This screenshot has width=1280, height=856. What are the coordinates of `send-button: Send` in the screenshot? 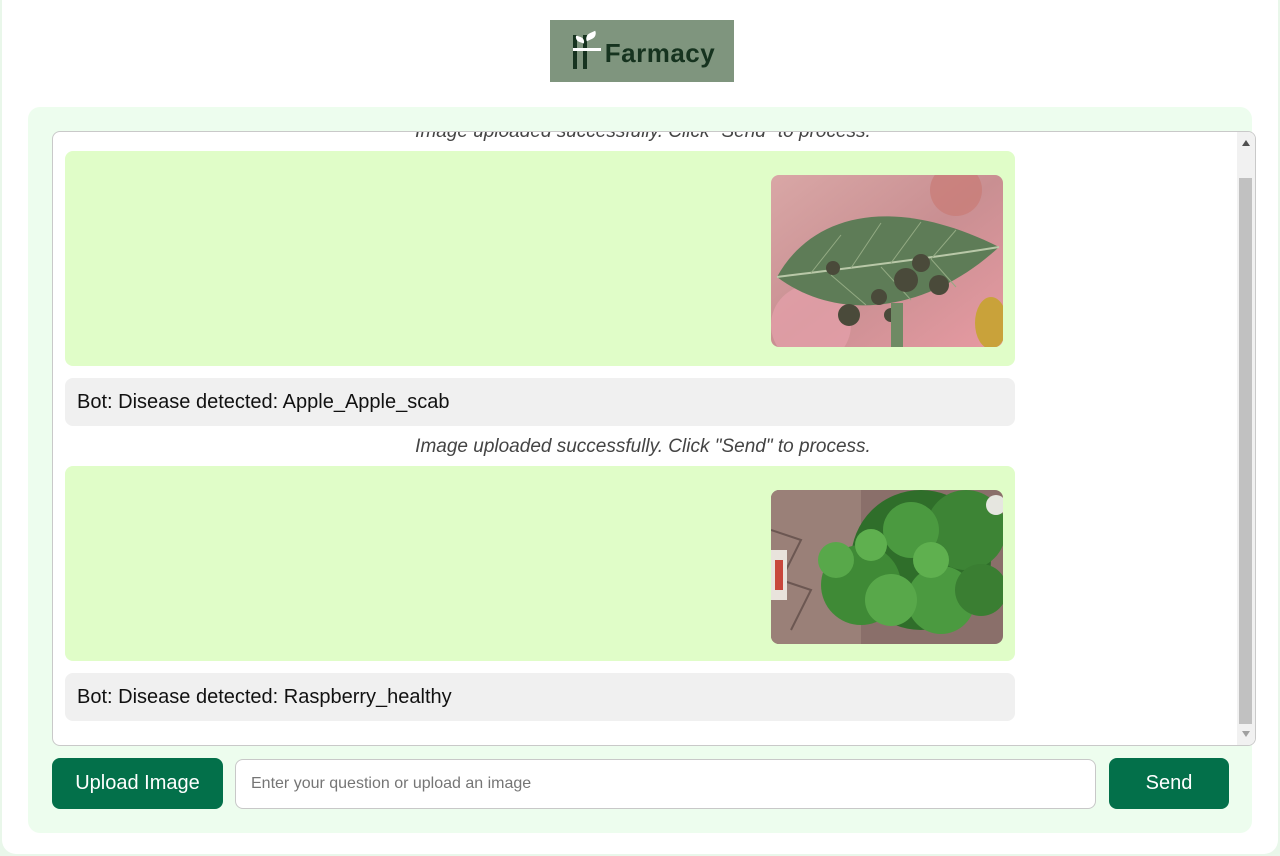 It's located at (1169, 783).